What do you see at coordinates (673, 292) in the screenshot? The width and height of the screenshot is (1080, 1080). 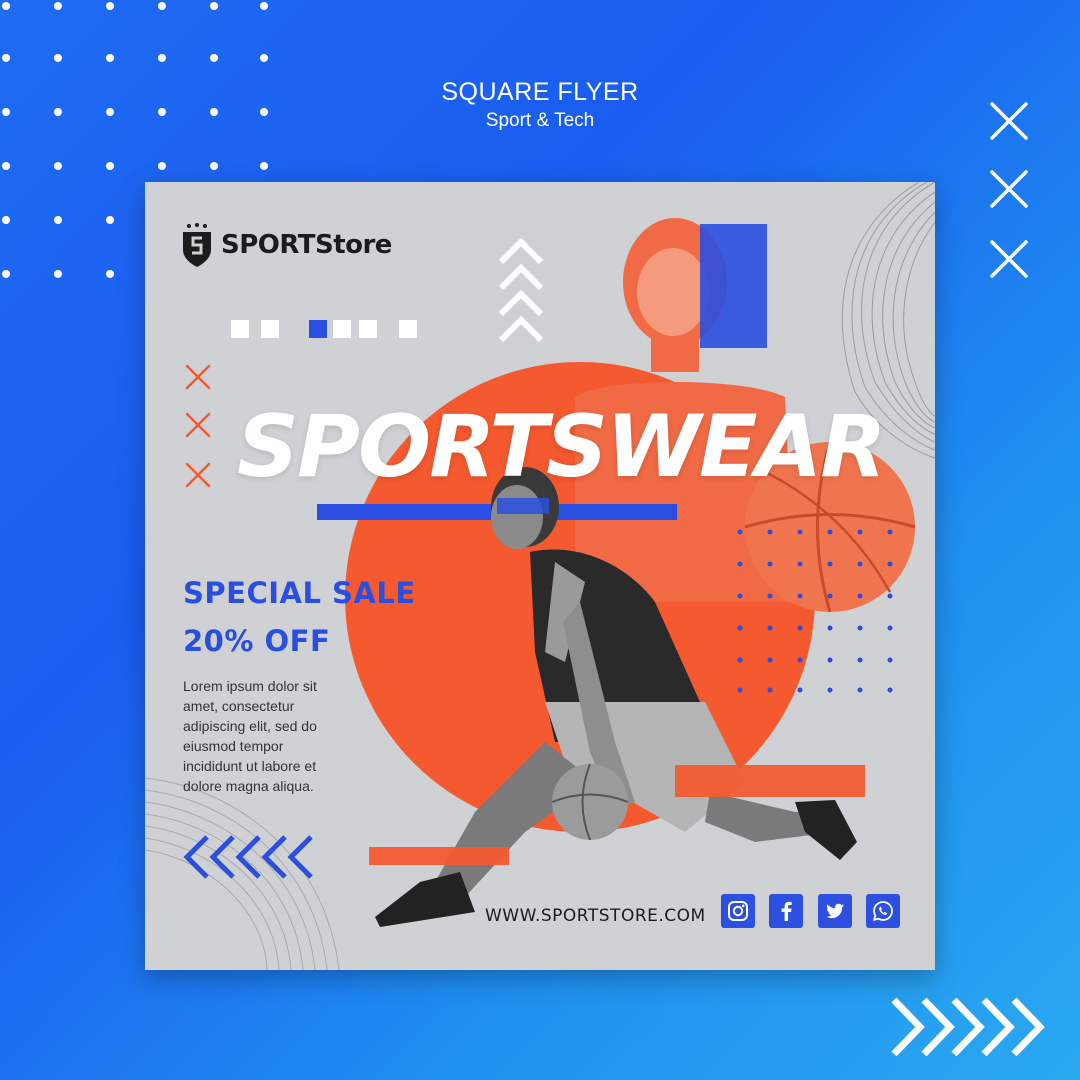 I see `standing-player-face` at bounding box center [673, 292].